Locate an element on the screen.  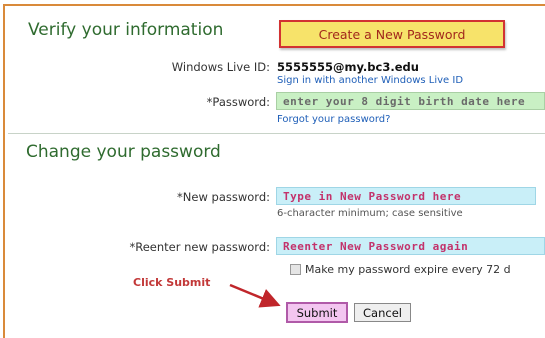
reenter-password-input: Reenter New Password again is located at coordinates (410, 246).